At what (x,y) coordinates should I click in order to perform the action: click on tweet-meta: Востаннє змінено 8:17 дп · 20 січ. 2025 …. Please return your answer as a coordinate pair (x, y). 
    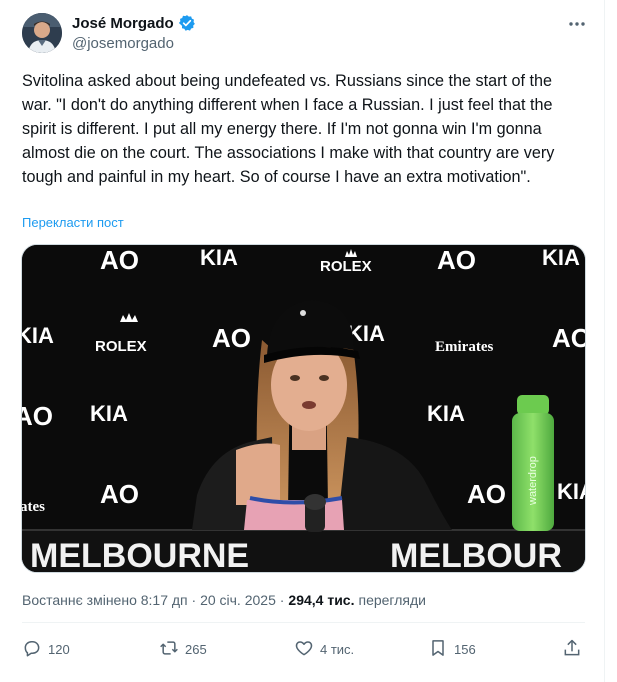
    Looking at the image, I should click on (224, 600).